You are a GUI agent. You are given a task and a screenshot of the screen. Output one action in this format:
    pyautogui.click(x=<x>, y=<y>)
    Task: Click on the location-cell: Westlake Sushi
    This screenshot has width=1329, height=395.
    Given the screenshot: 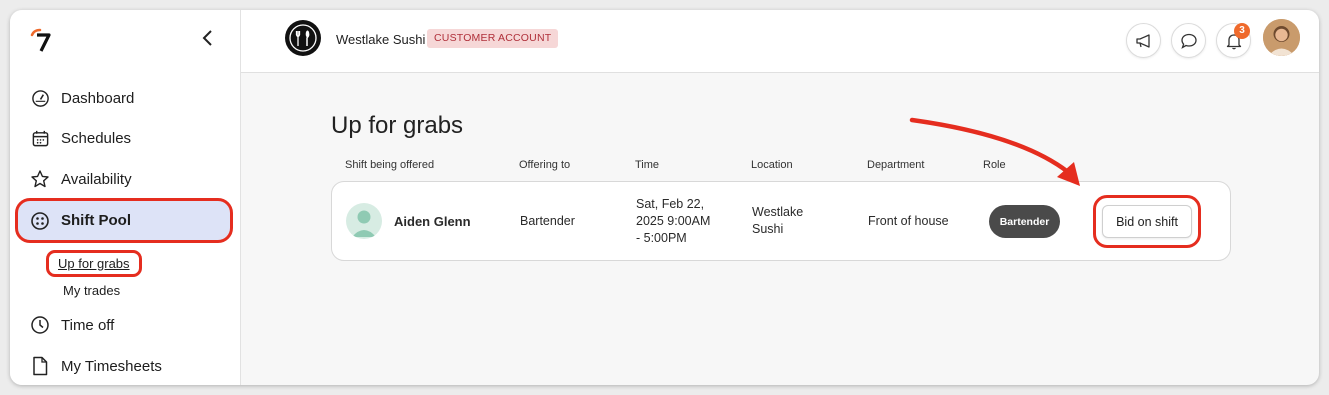 What is the action you would take?
    pyautogui.click(x=777, y=221)
    